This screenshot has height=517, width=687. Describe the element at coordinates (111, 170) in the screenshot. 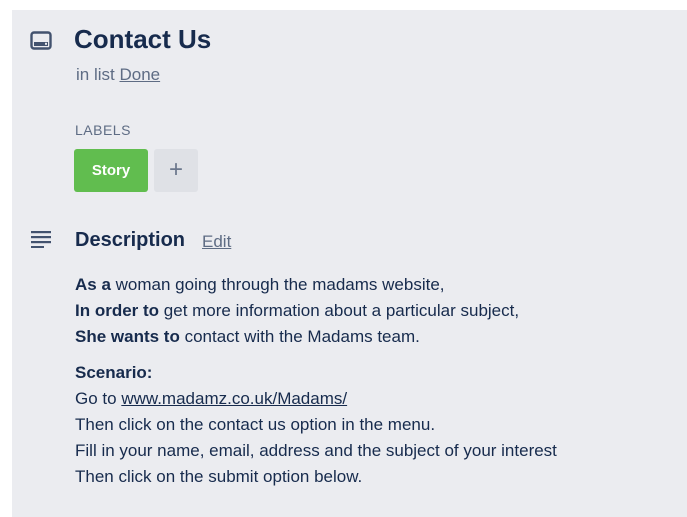

I see `label-story: Story` at that location.